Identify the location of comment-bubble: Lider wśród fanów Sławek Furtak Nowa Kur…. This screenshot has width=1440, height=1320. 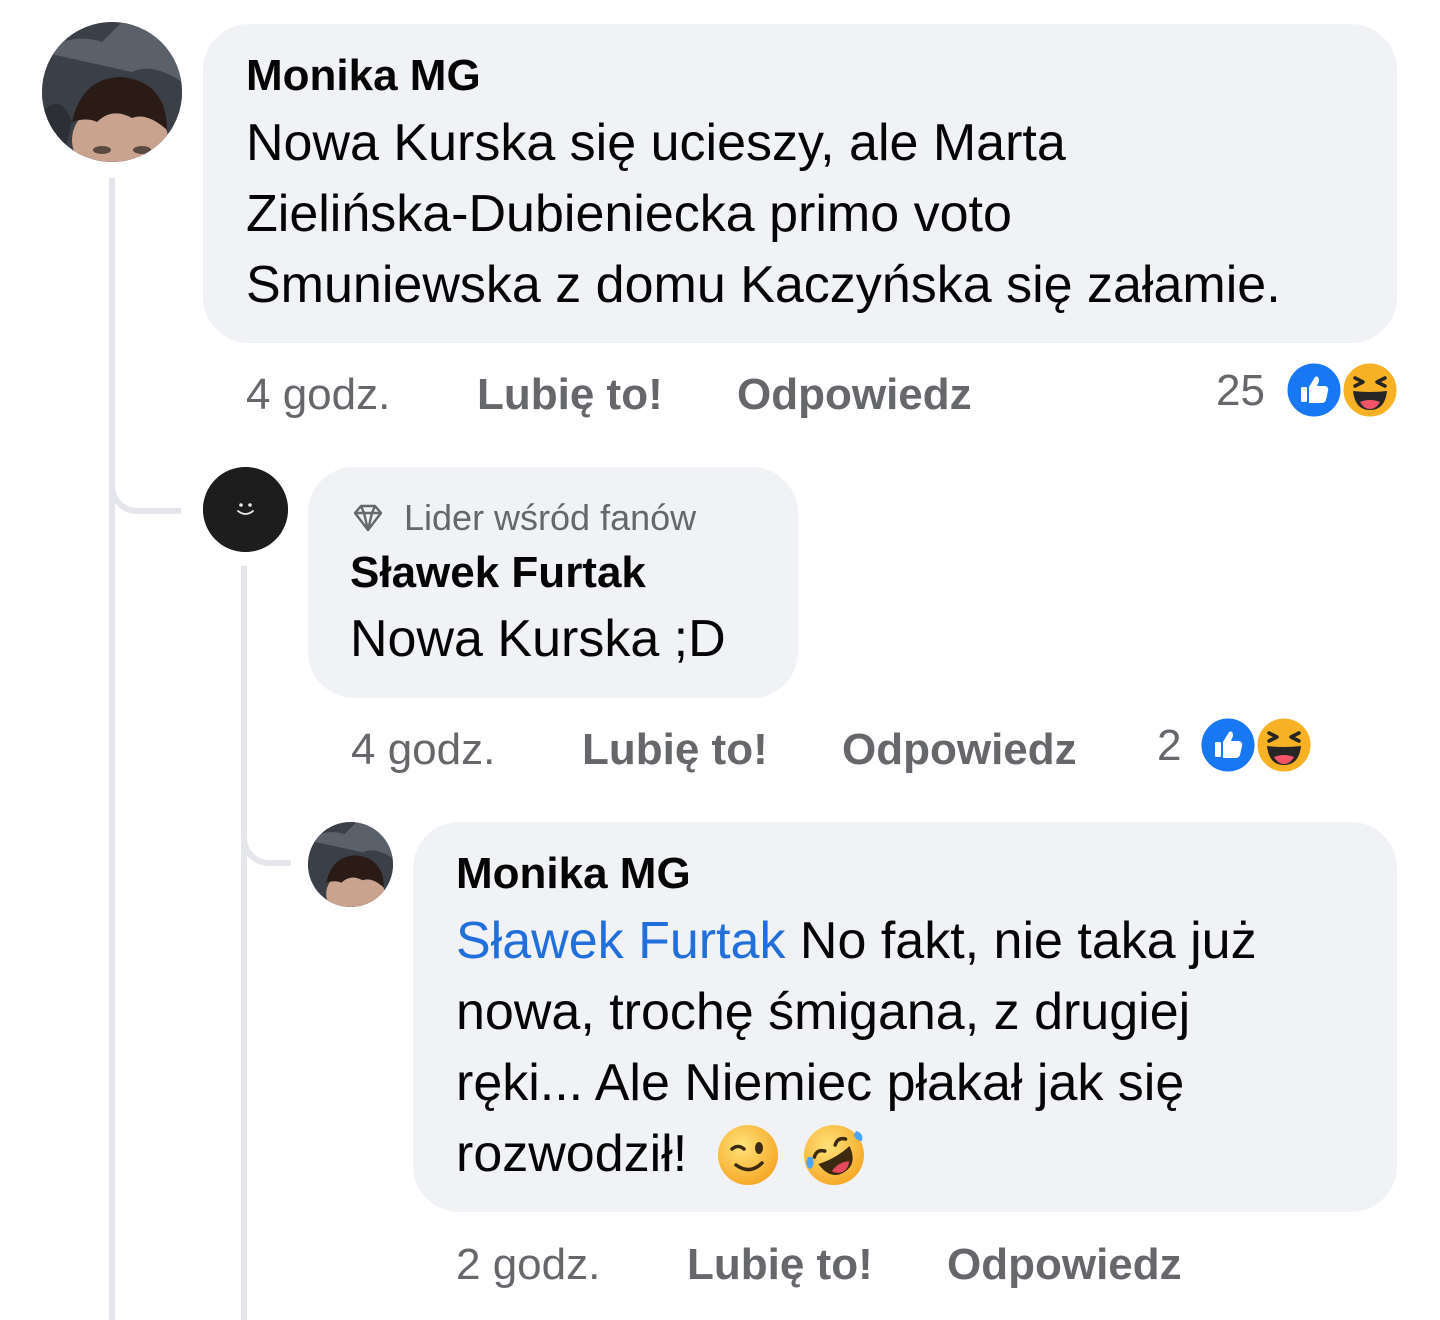
(553, 582).